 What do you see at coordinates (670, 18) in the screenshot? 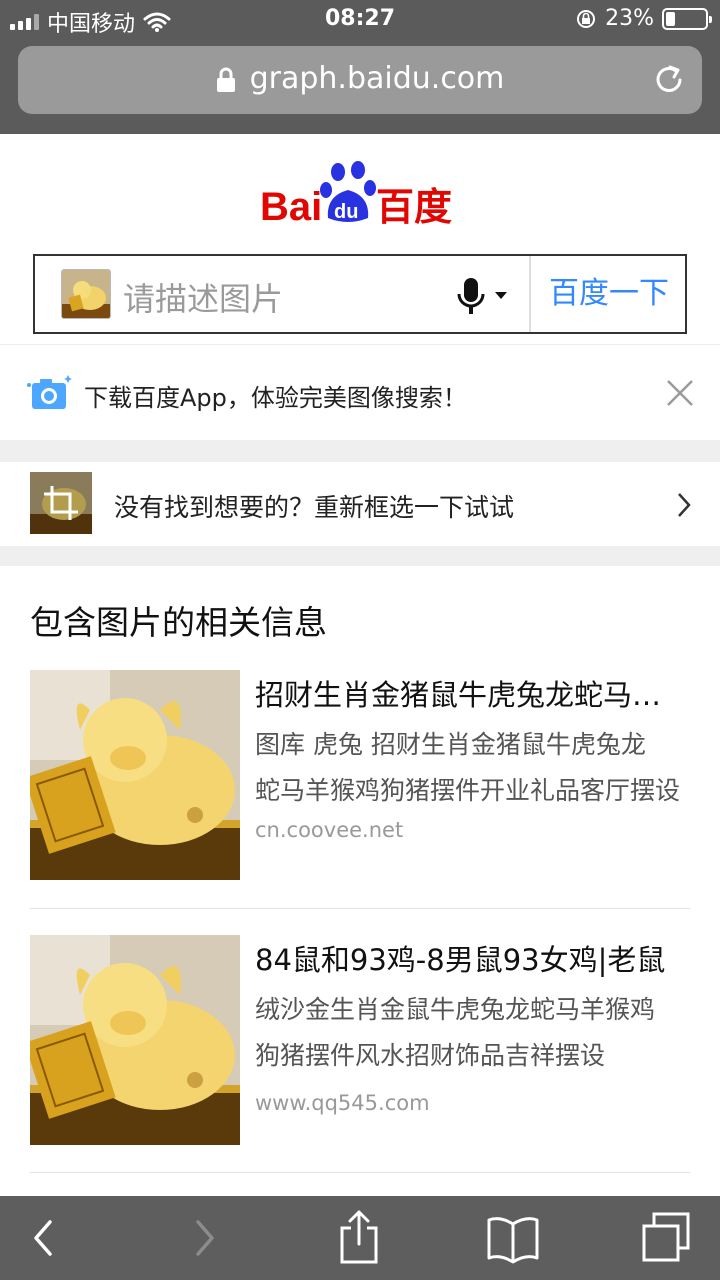
I see `battery-fill` at bounding box center [670, 18].